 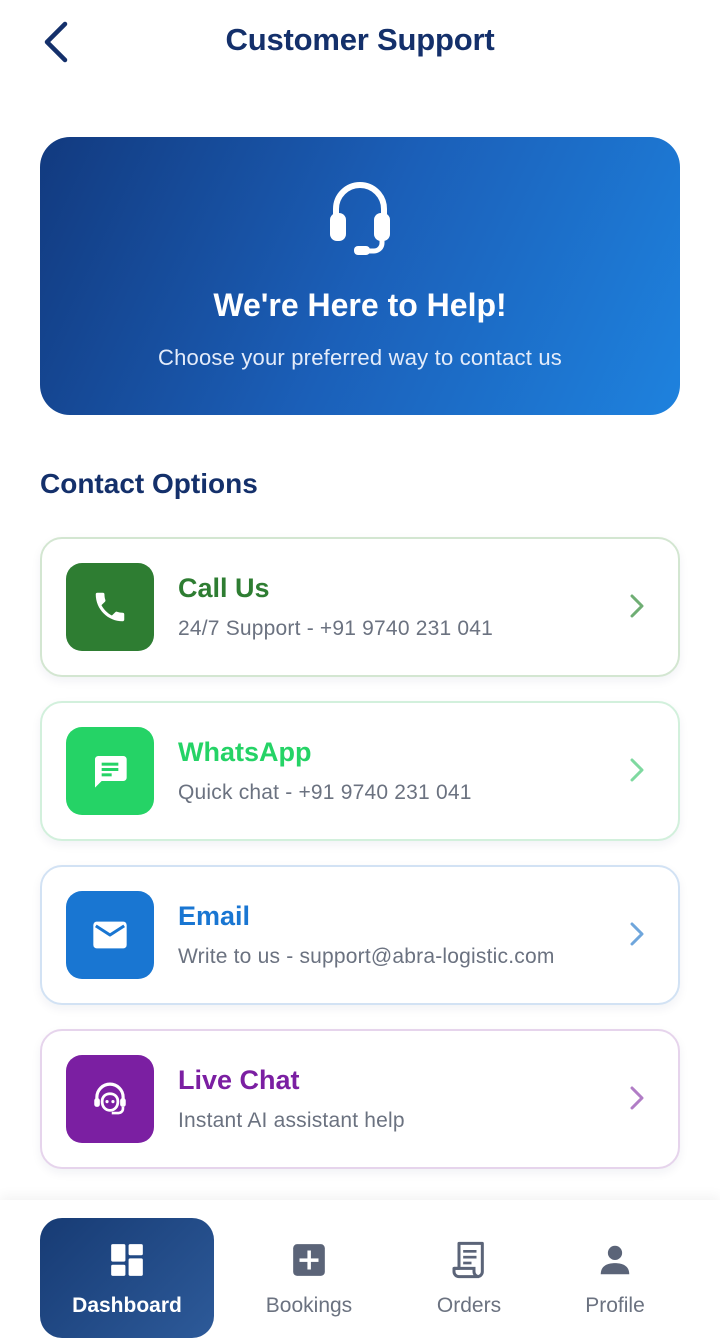 I want to click on card-title: Call Us, so click(x=224, y=588).